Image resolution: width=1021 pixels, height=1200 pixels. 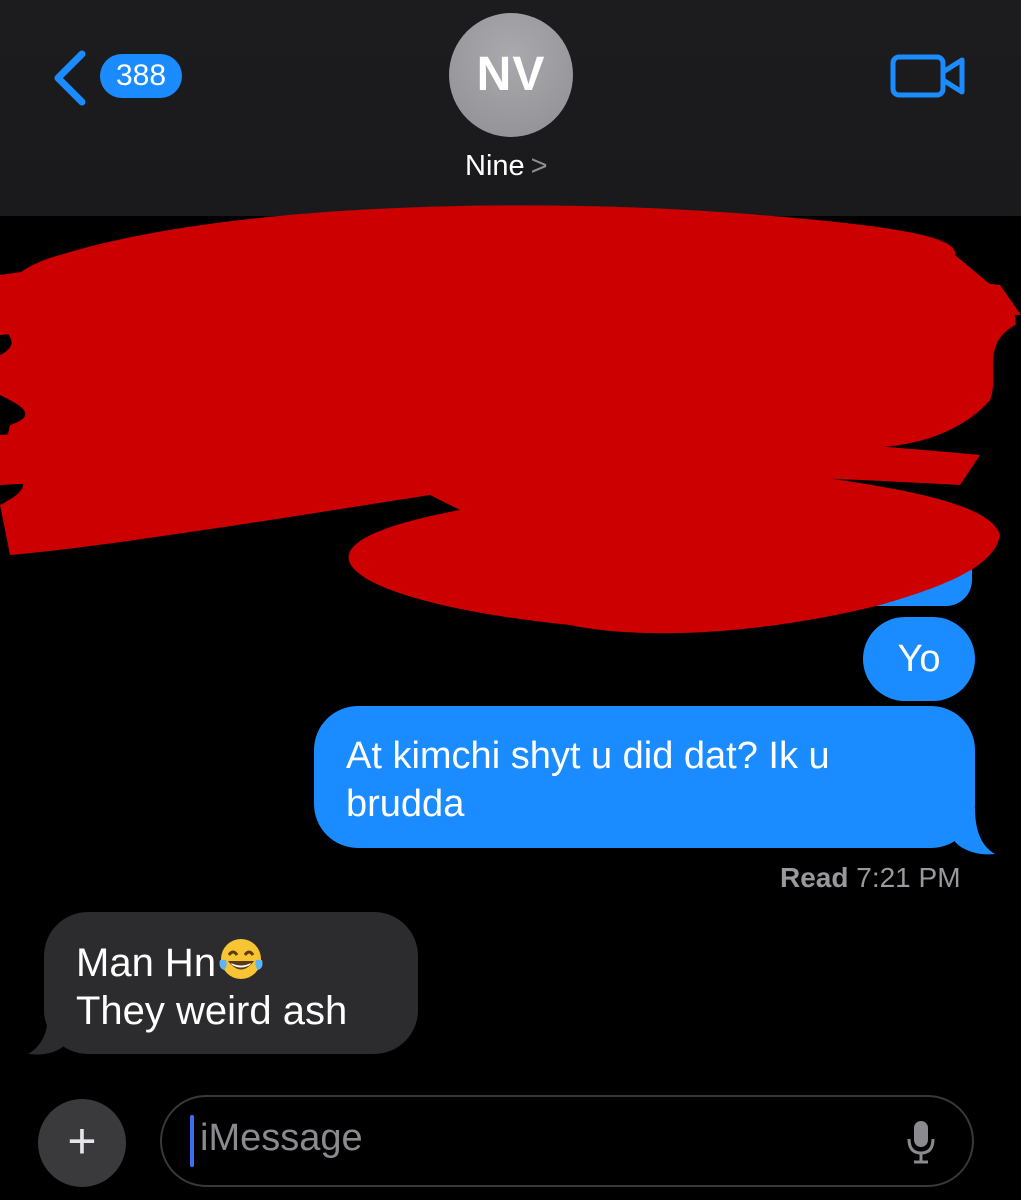 I want to click on read-time: 7:21 PM, so click(x=908, y=877).